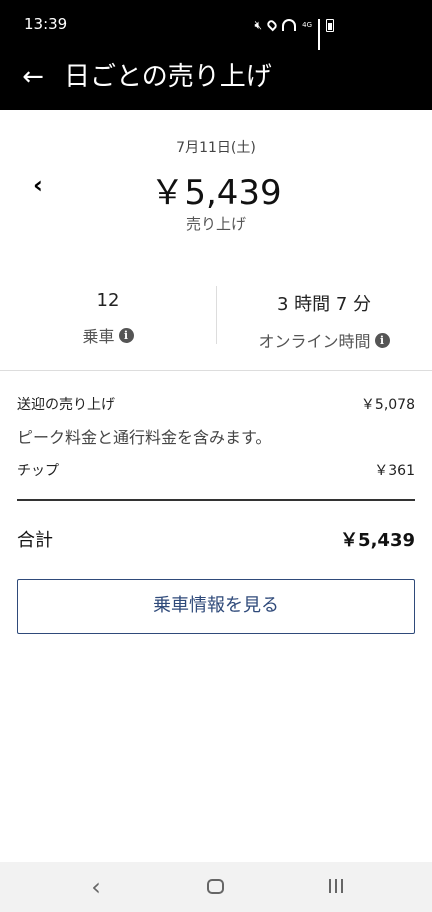 The width and height of the screenshot is (432, 912). I want to click on fare-label: 送迎の売り上げ, so click(66, 405).